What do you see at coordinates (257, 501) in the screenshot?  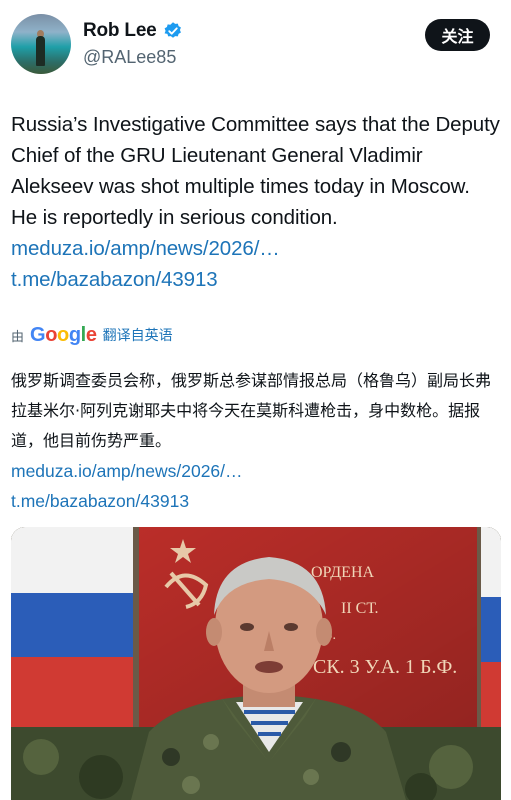 I see `translated-link-telegram: t.me/bazabazon/43913` at bounding box center [257, 501].